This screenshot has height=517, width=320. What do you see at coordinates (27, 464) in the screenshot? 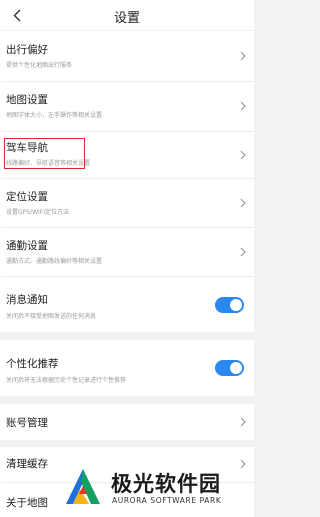
I see `settings-item-title: 清理缓存` at bounding box center [27, 464].